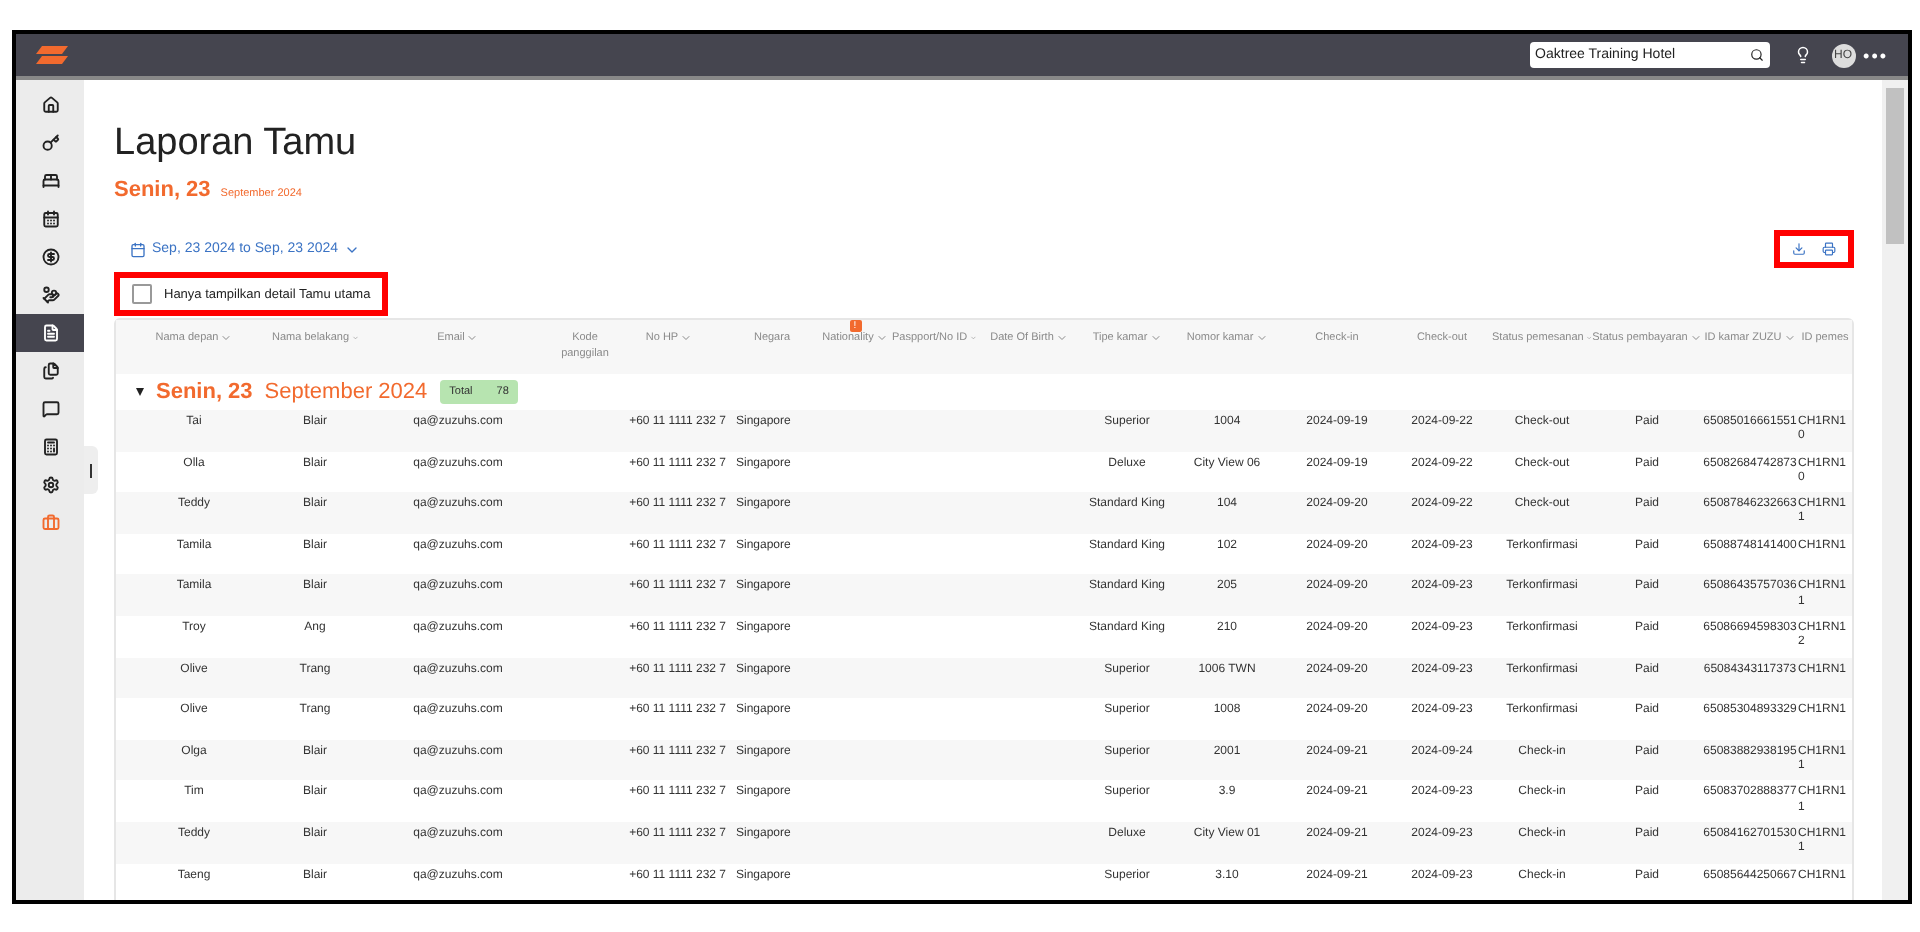  I want to click on more-menu: •••, so click(1875, 55).